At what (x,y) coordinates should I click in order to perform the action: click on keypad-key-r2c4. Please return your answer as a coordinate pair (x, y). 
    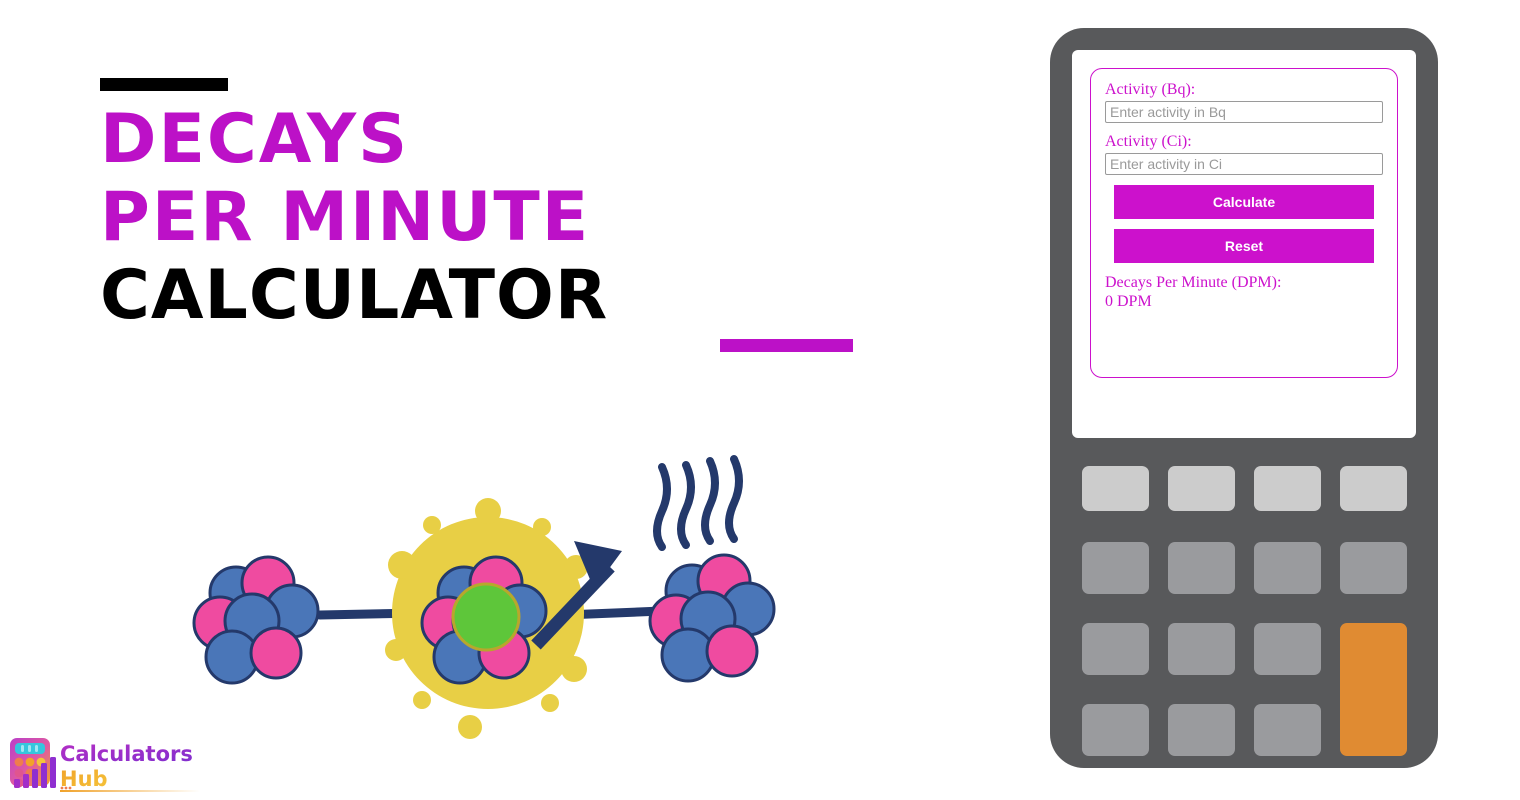
    Looking at the image, I should click on (1373, 568).